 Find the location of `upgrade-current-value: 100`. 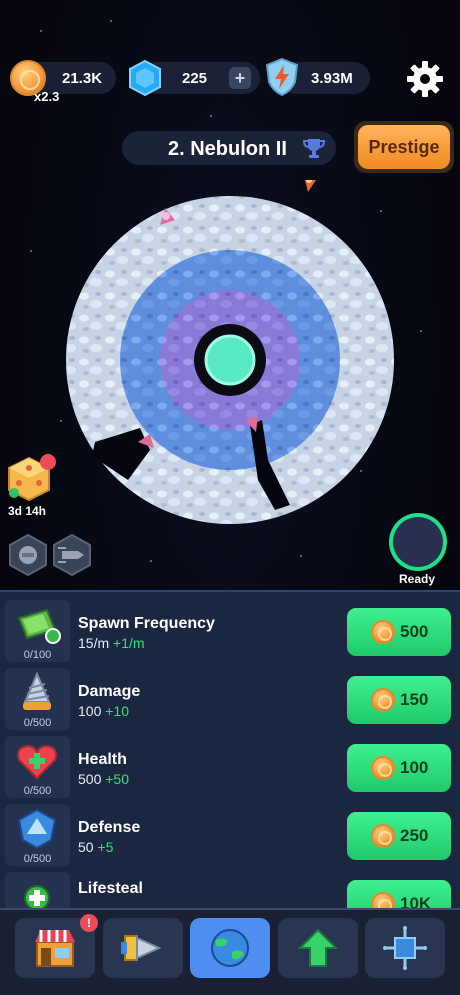

upgrade-current-value: 100 is located at coordinates (90, 711).